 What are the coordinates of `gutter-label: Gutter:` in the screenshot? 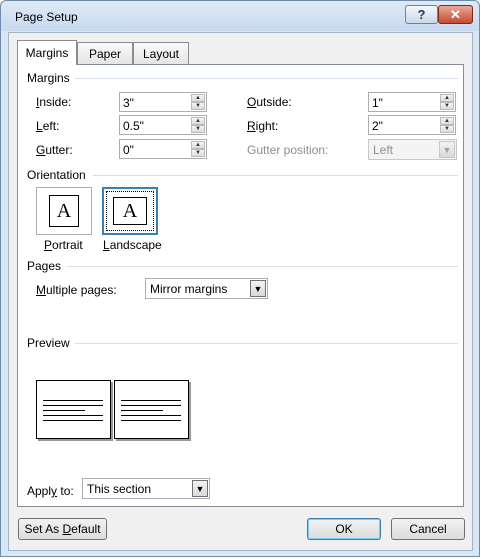 It's located at (54, 150).